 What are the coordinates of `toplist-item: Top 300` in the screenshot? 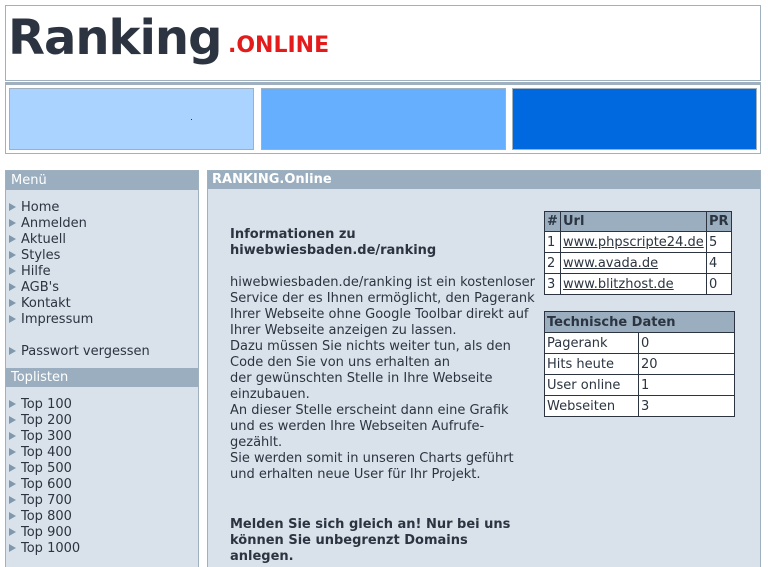 It's located at (103, 437).